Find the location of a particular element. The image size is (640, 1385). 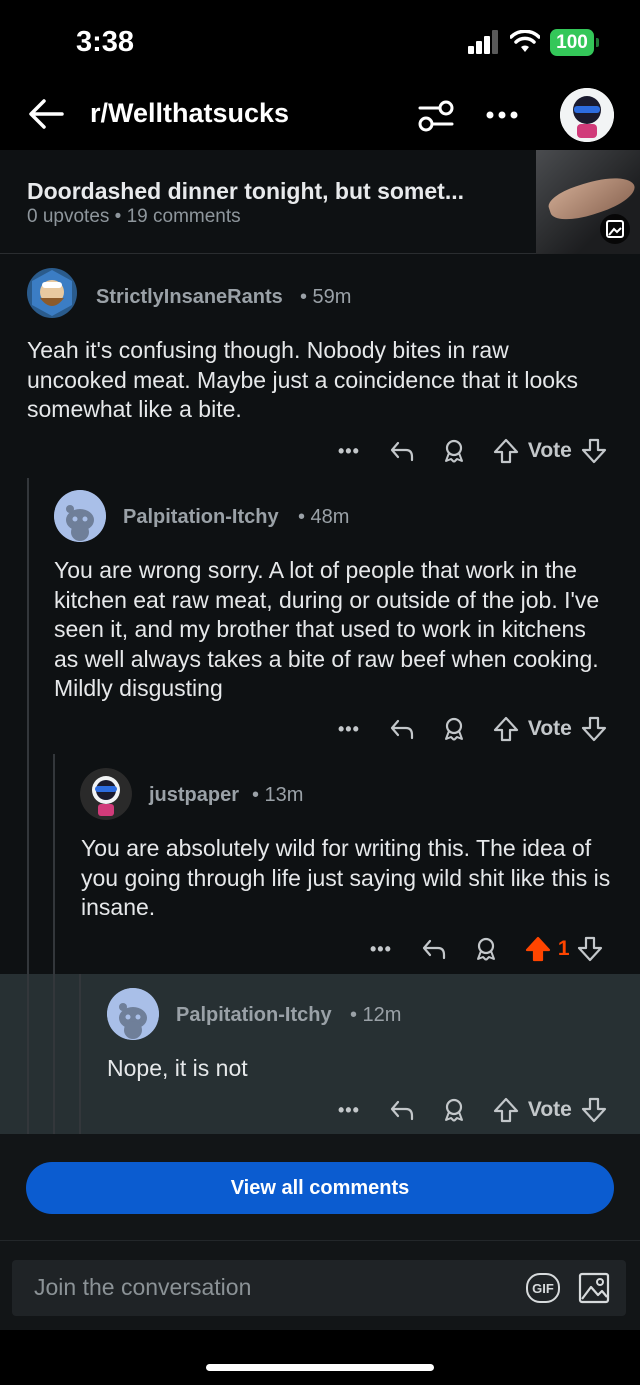

upvote-filled-icon is located at coordinates (538, 949).